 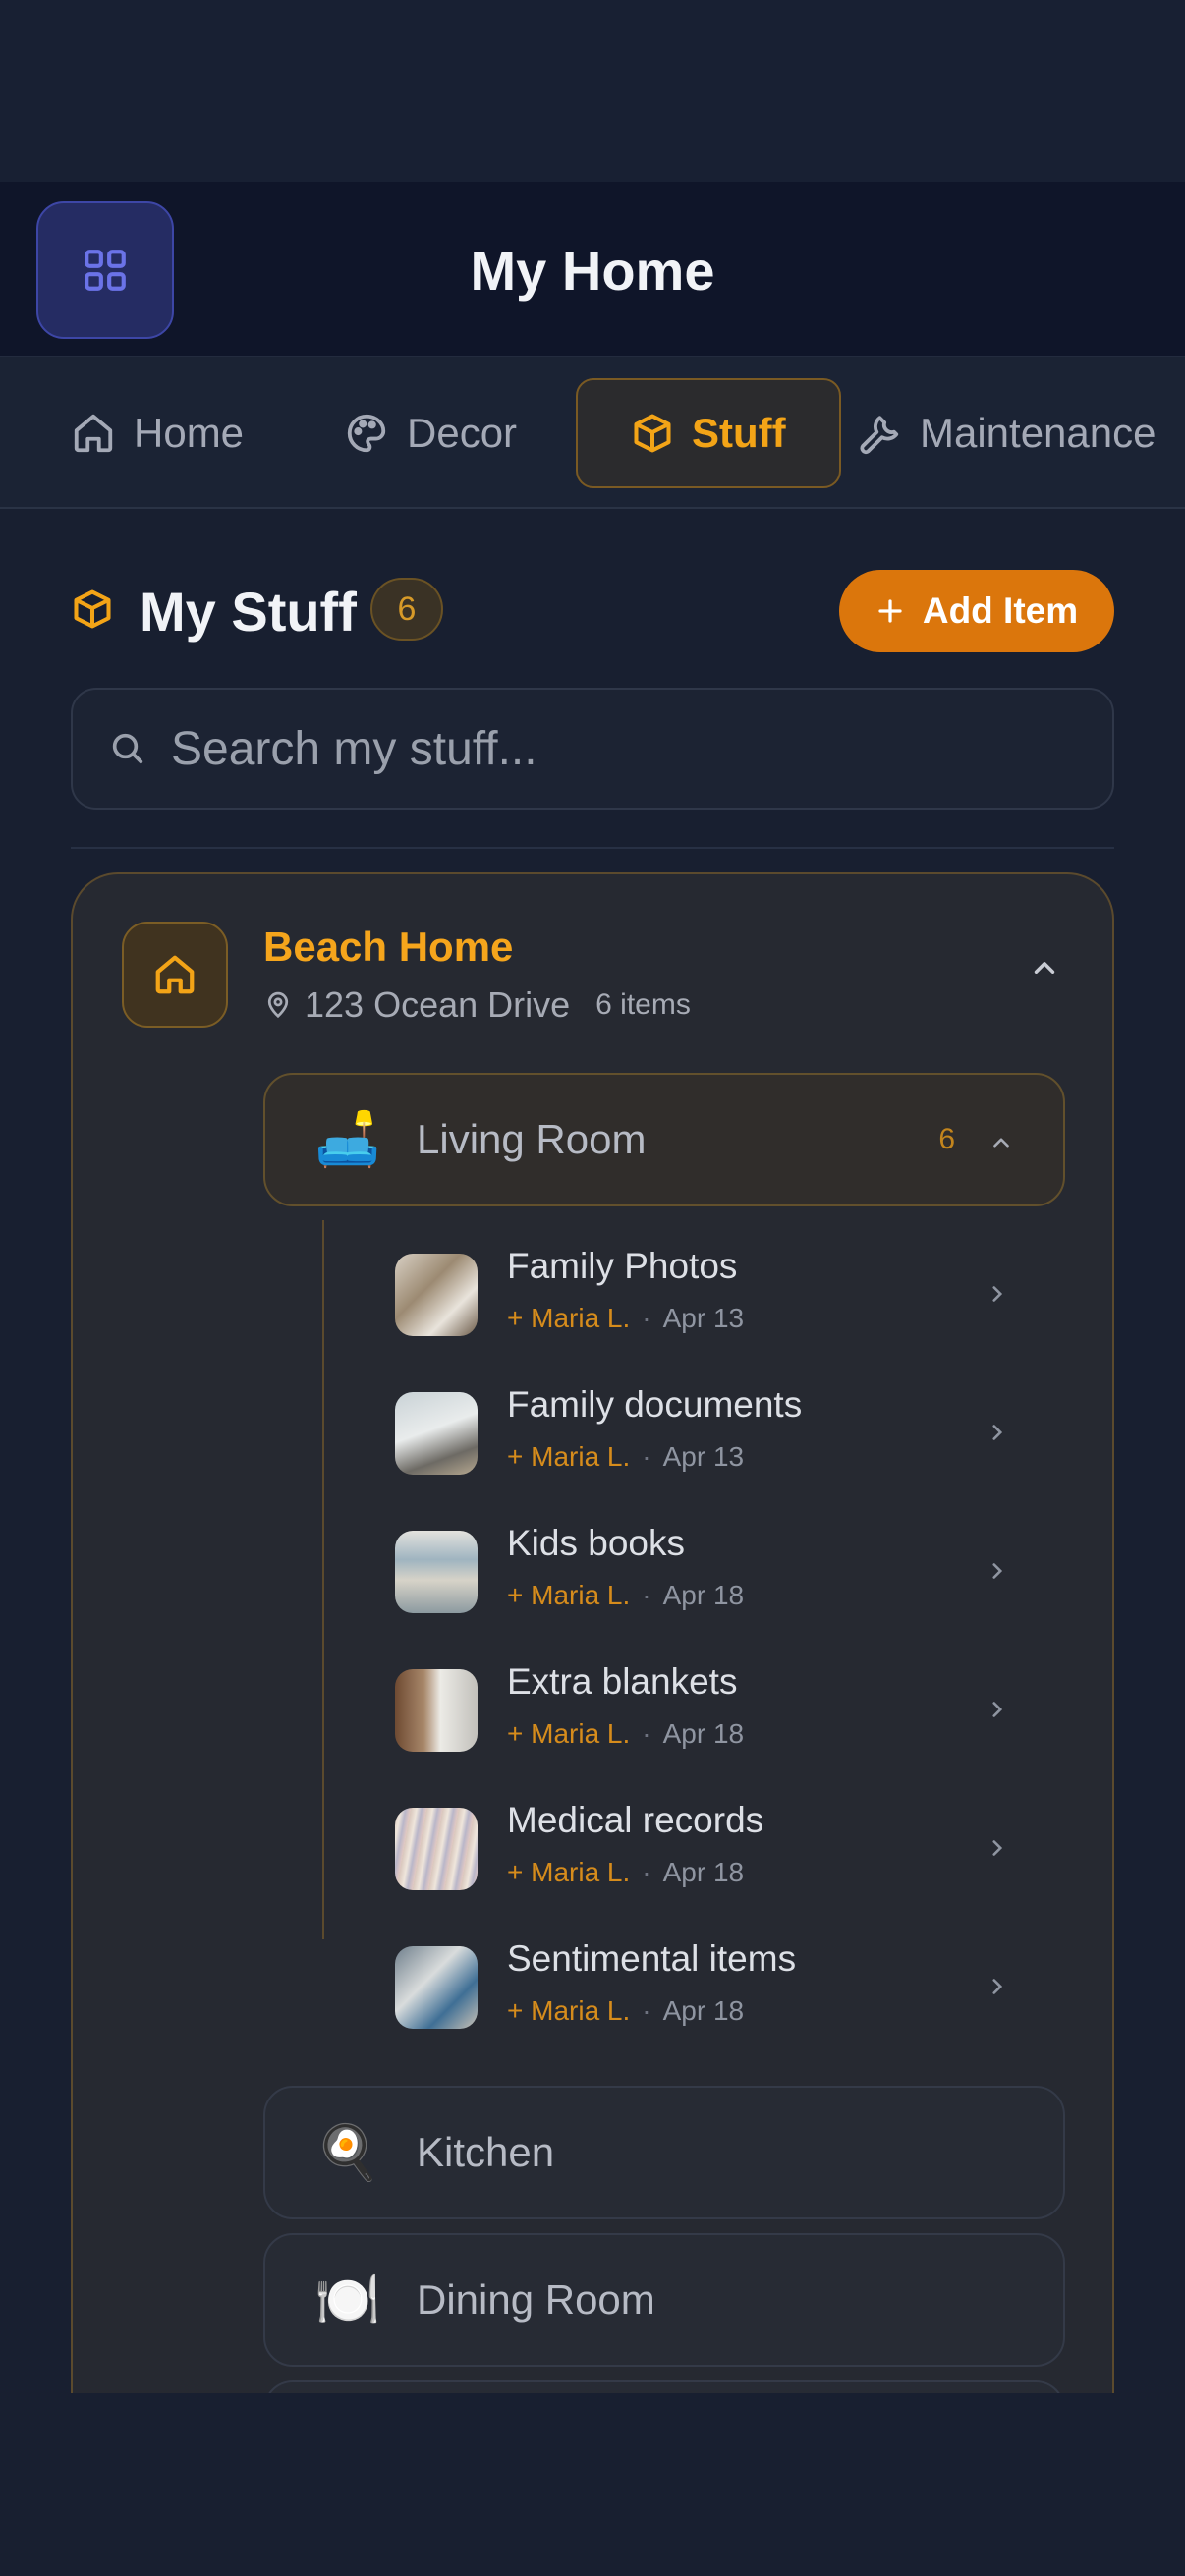 I want to click on add-item-label: Add Item, so click(x=1001, y=610).